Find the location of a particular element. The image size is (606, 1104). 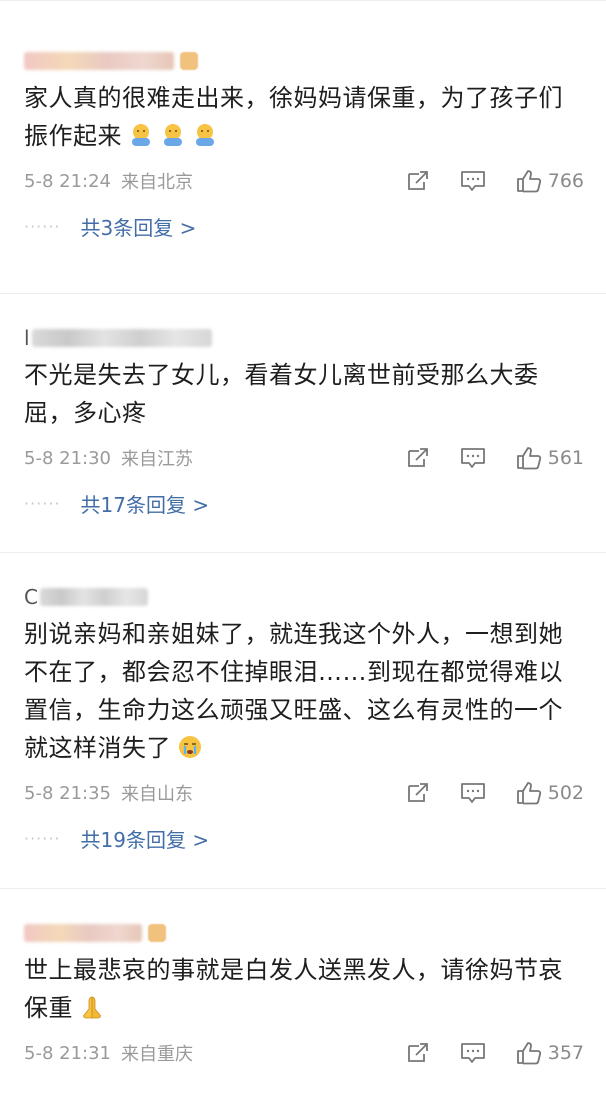

crying-emoji-icon is located at coordinates (190, 747).